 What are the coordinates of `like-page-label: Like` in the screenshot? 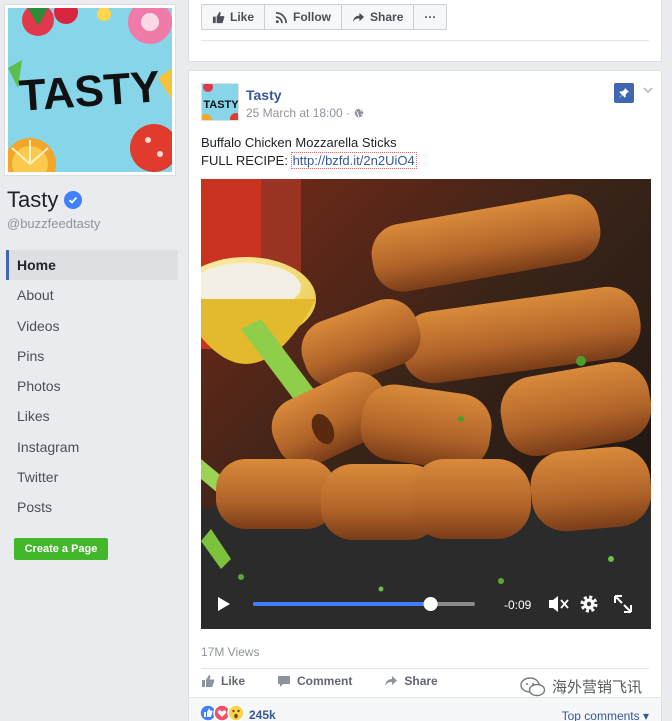 It's located at (242, 17).